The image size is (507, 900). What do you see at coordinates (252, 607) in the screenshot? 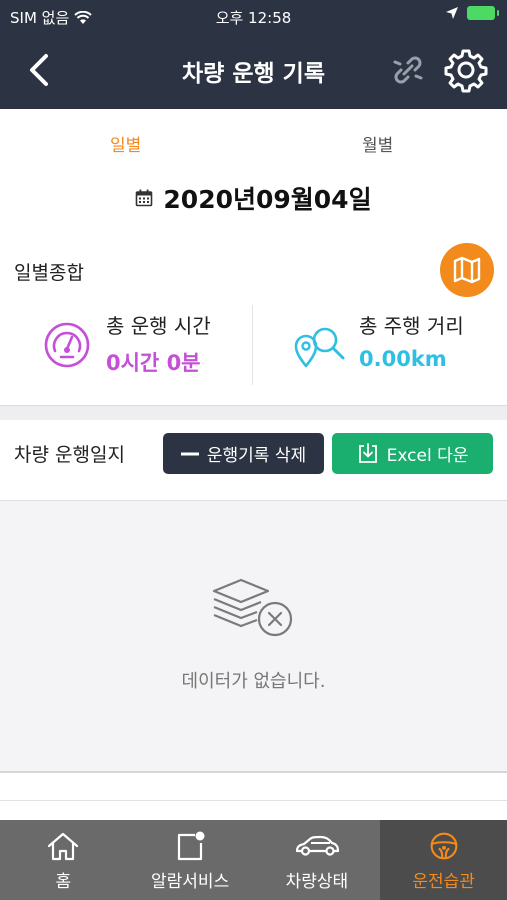
I see `empty-data-icon` at bounding box center [252, 607].